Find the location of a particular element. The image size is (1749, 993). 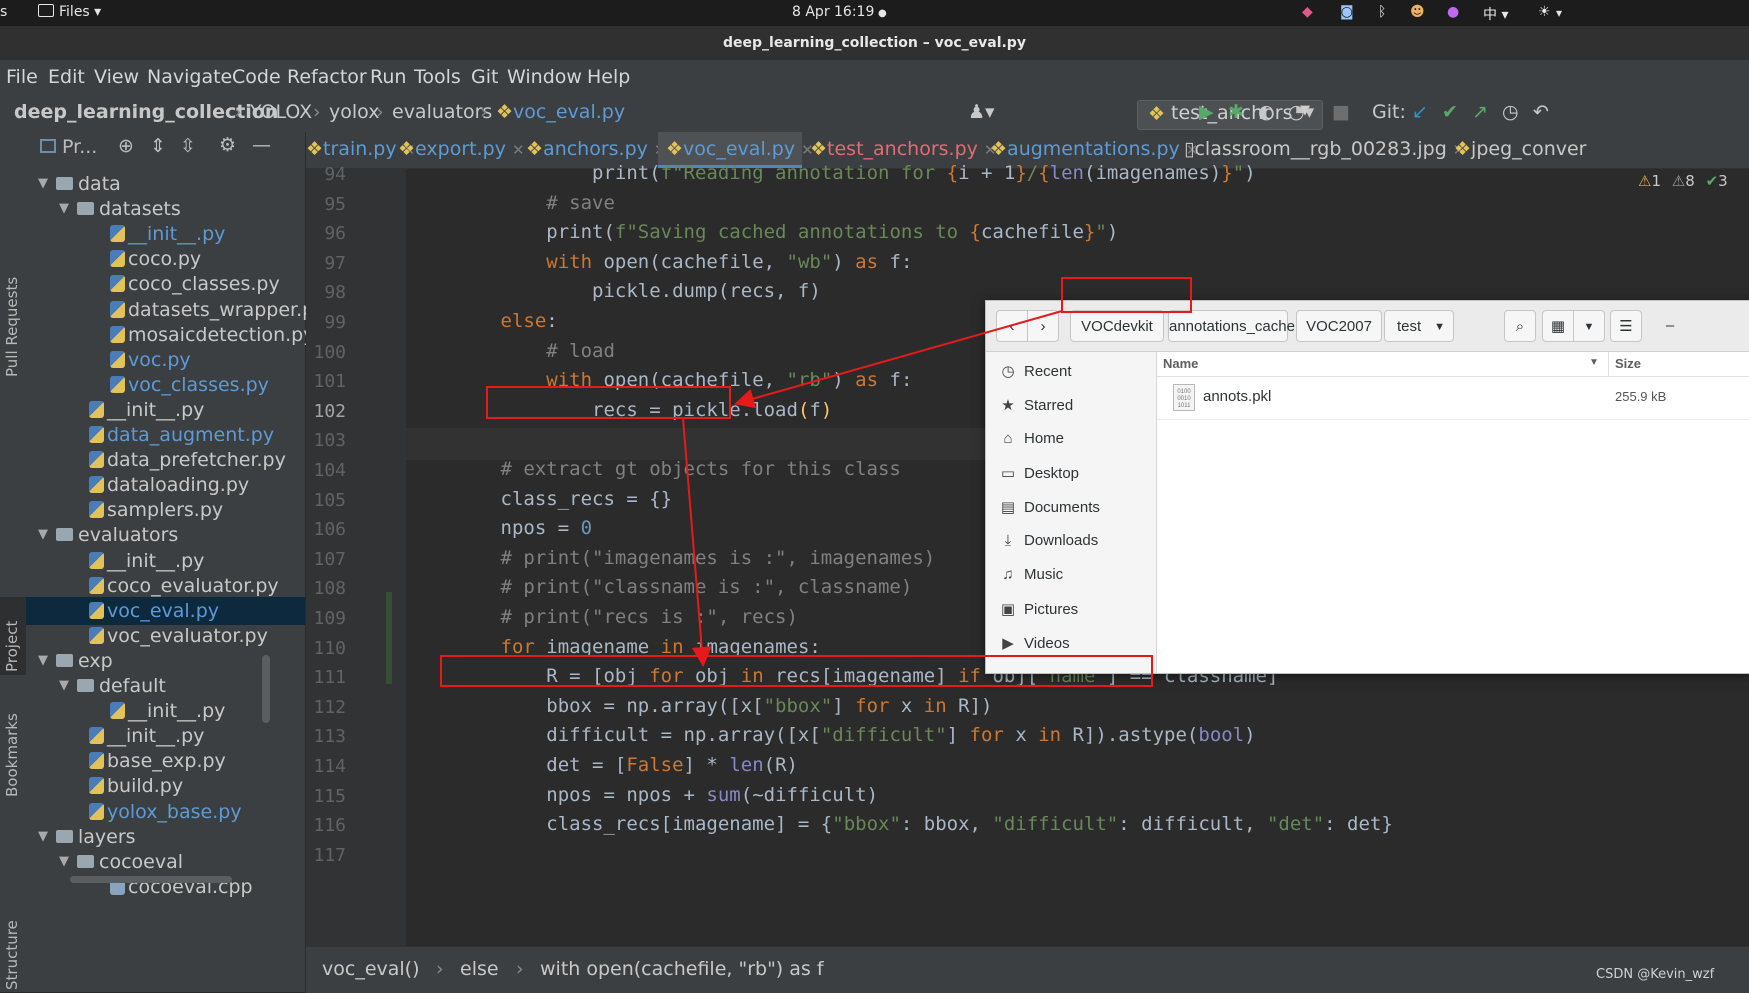

arrow-load-to-recs is located at coordinates (697, 542).